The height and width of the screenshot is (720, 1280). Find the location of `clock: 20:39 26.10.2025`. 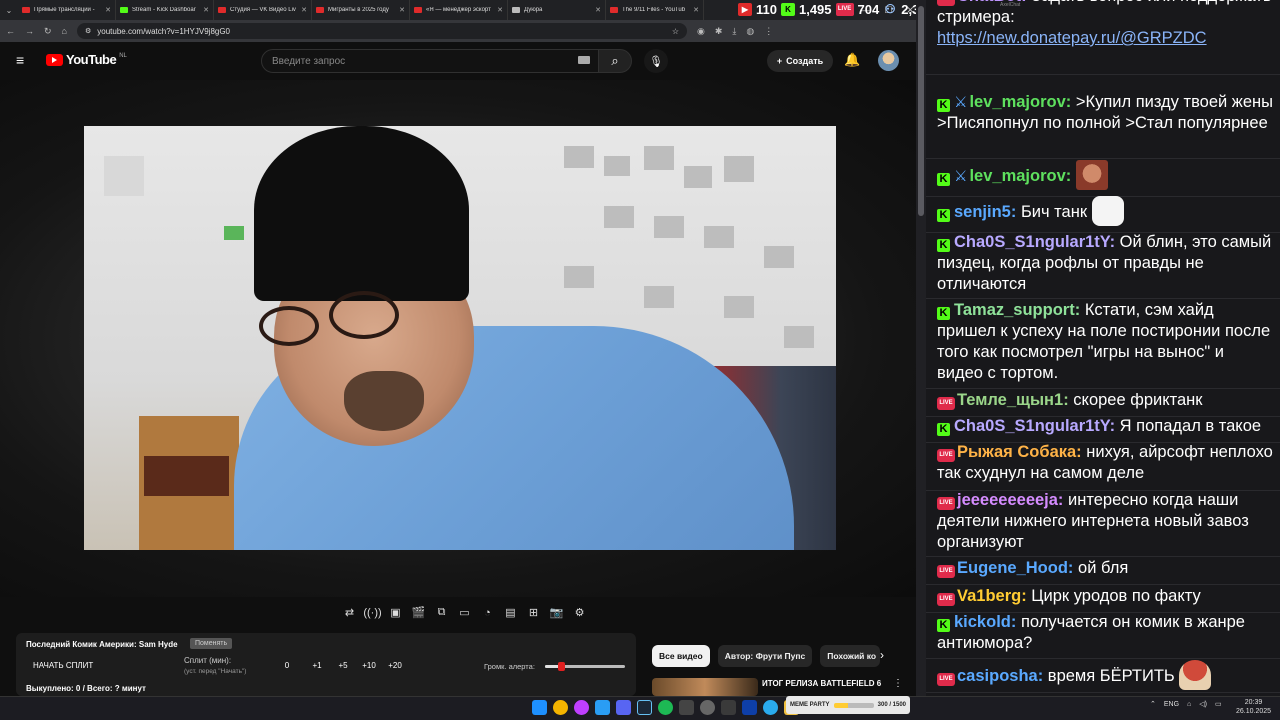

clock: 20:39 26.10.2025 is located at coordinates (1253, 707).